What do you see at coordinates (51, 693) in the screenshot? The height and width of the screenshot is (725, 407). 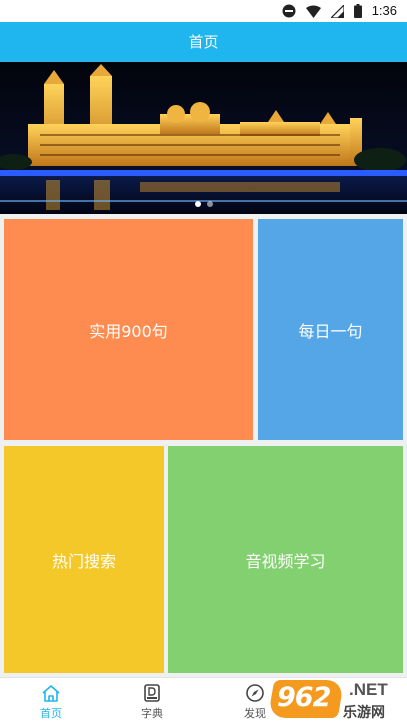 I see `home-icon` at bounding box center [51, 693].